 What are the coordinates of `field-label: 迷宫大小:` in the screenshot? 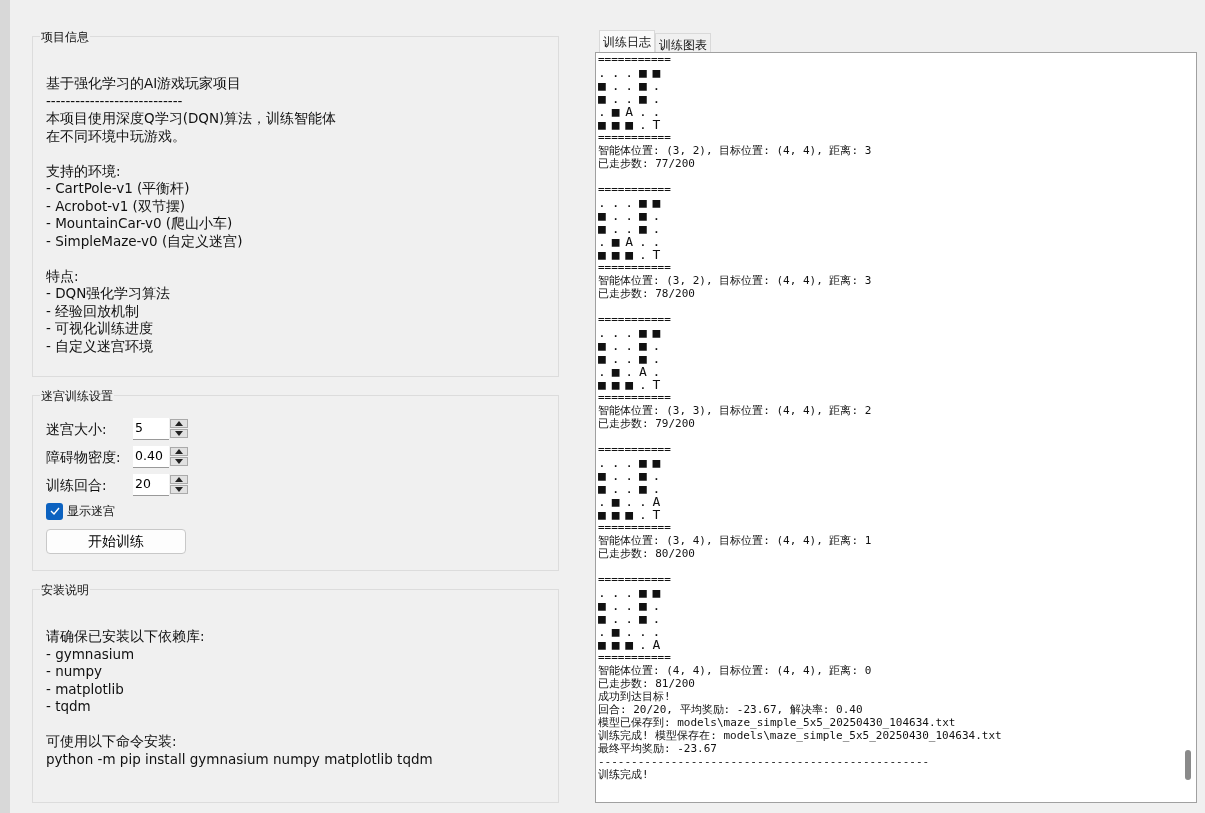 It's located at (77, 429).